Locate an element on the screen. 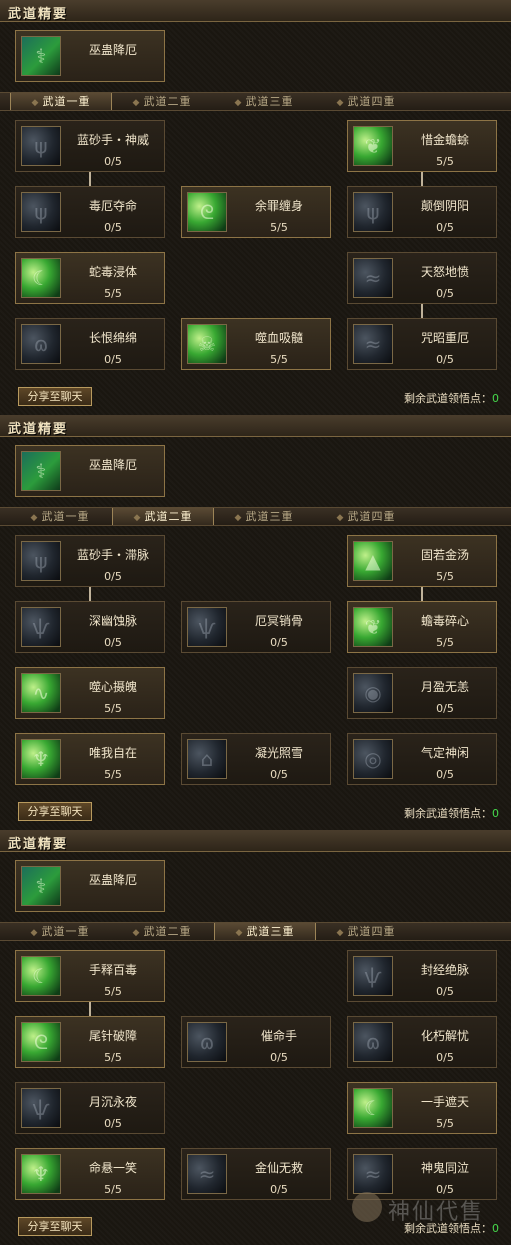  skill-slot: ψ 蓝砂手・滞脉 0/5 is located at coordinates (90, 561).